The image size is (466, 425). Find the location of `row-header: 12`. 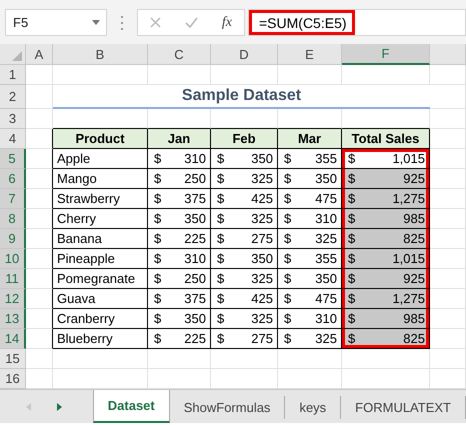

row-header: 12 is located at coordinates (13, 299).